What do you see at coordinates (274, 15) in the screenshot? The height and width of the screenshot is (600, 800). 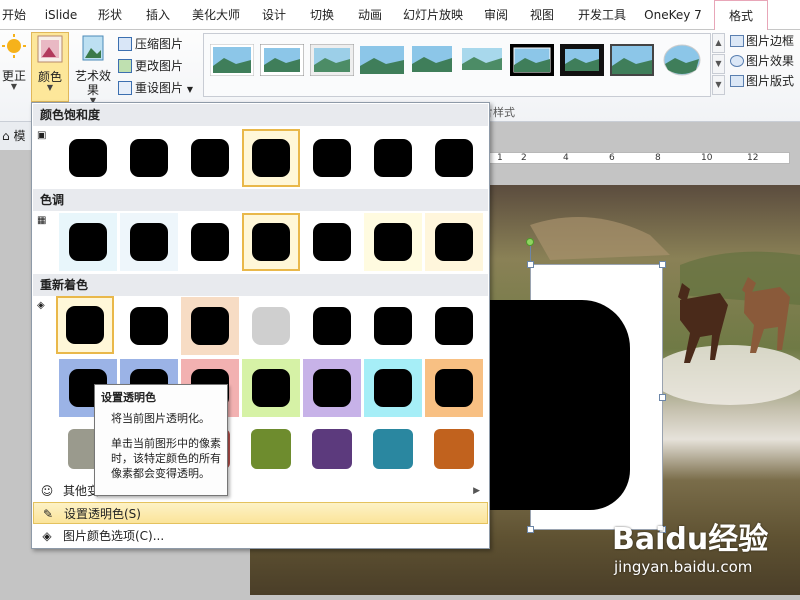 I see `tab-design: 设计` at bounding box center [274, 15].